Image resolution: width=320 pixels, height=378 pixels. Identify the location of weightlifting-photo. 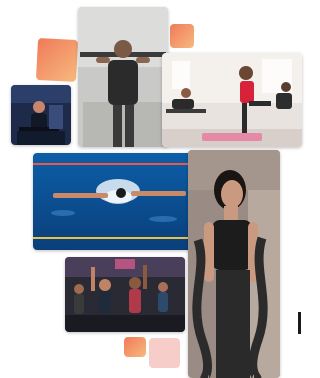
(123, 77).